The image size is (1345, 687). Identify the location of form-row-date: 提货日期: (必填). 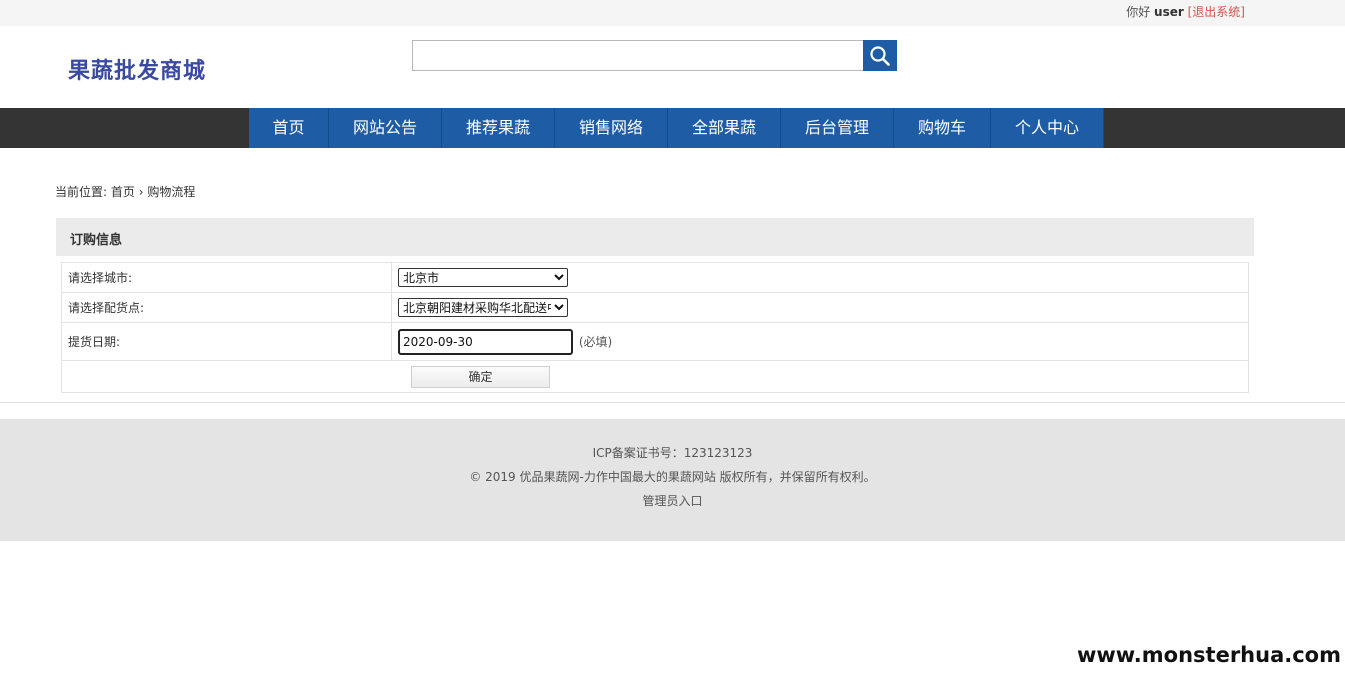
(655, 341).